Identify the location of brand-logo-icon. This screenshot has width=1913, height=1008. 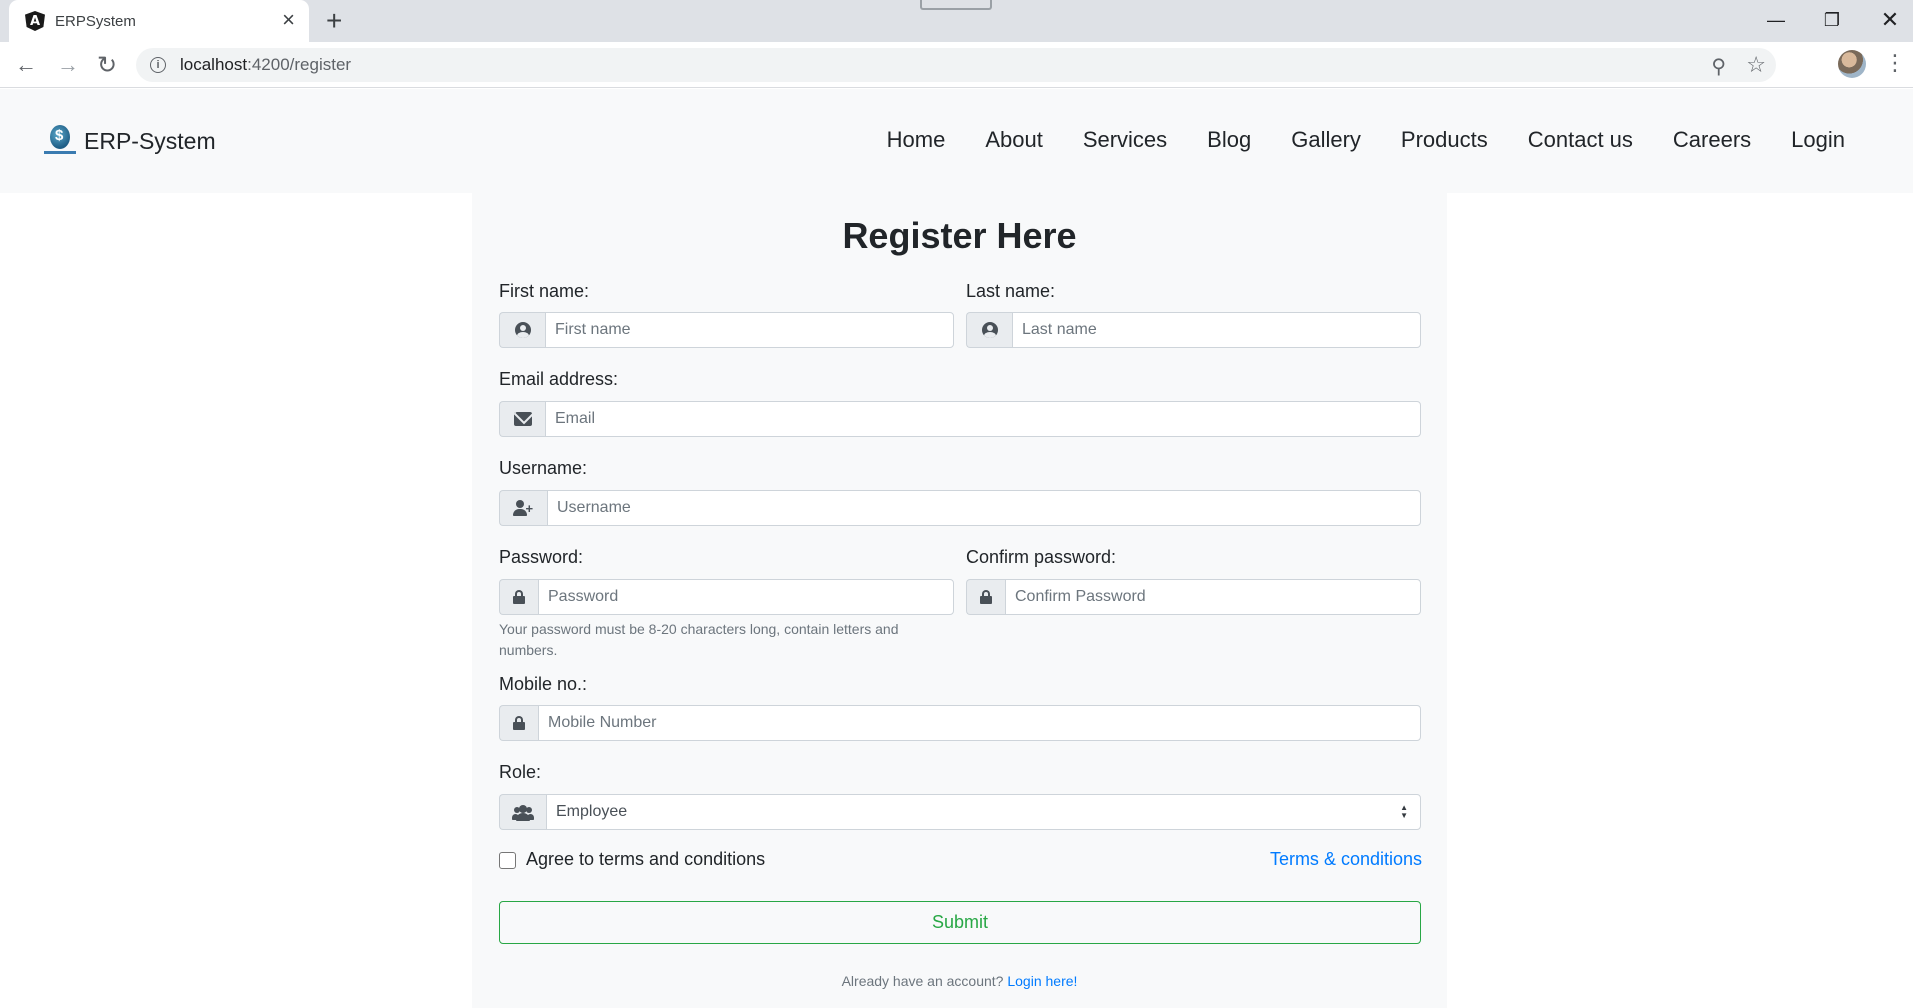
(60, 141).